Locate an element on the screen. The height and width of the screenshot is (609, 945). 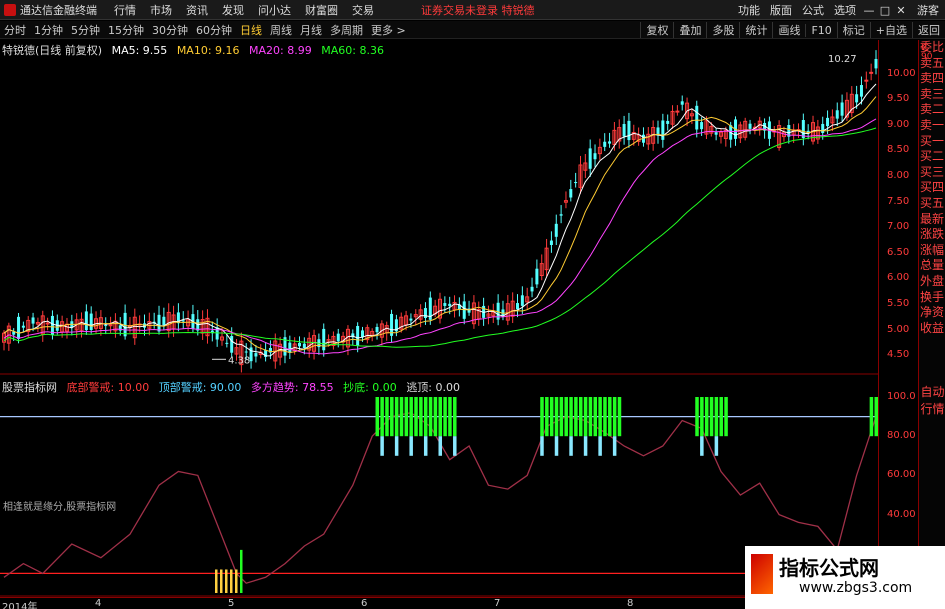
menu-hangqing: 行情 is located at coordinates (125, 10).